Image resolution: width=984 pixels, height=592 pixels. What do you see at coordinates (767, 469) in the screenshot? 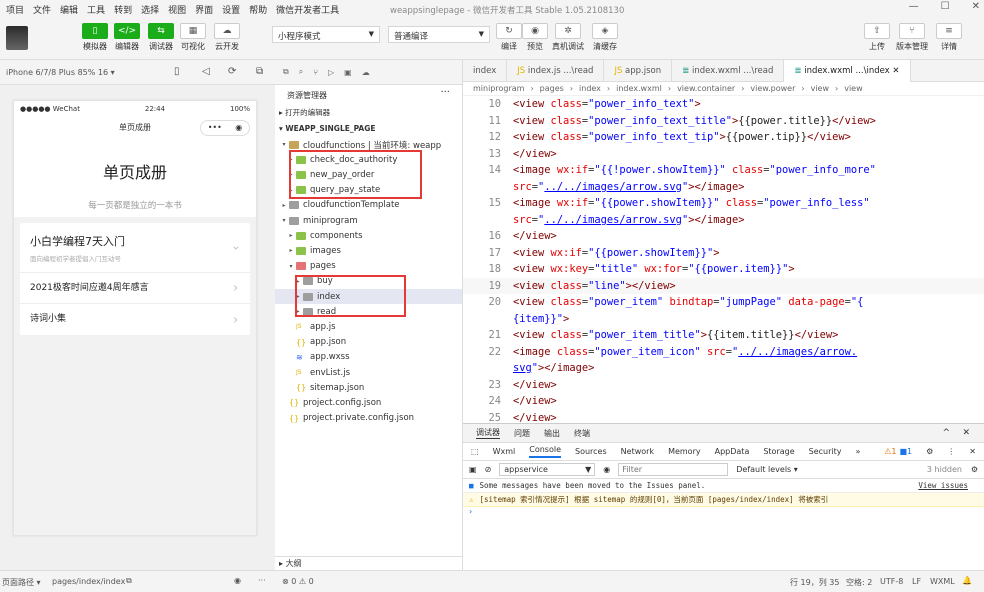
I see `levels-select: Default levels ▾` at bounding box center [767, 469].